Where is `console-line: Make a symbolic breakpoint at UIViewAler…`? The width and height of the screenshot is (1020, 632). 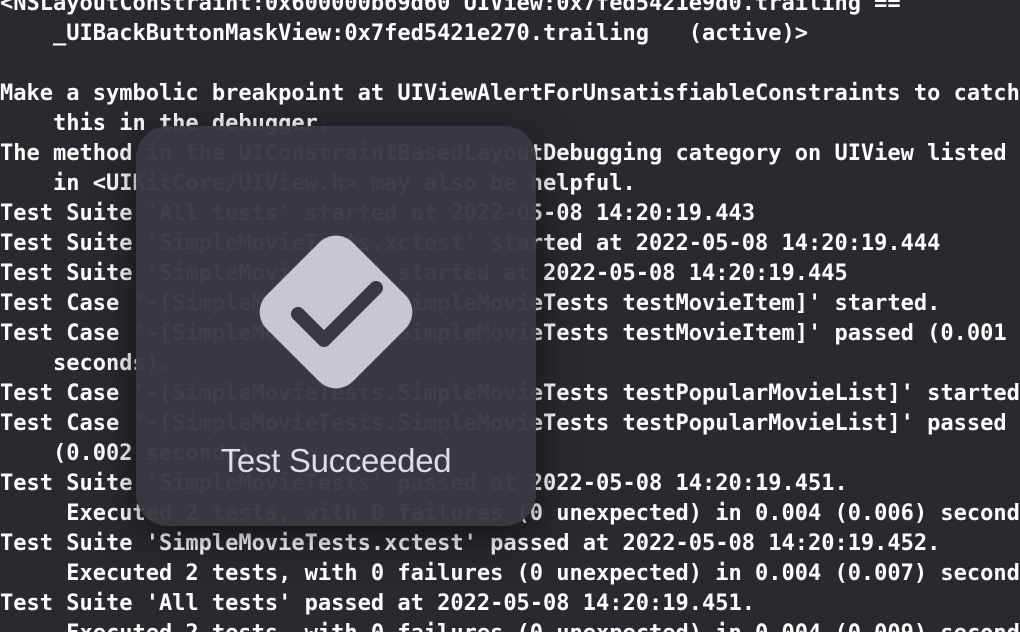
console-line: Make a symbolic breakpoint at UIViewAler… is located at coordinates (510, 93).